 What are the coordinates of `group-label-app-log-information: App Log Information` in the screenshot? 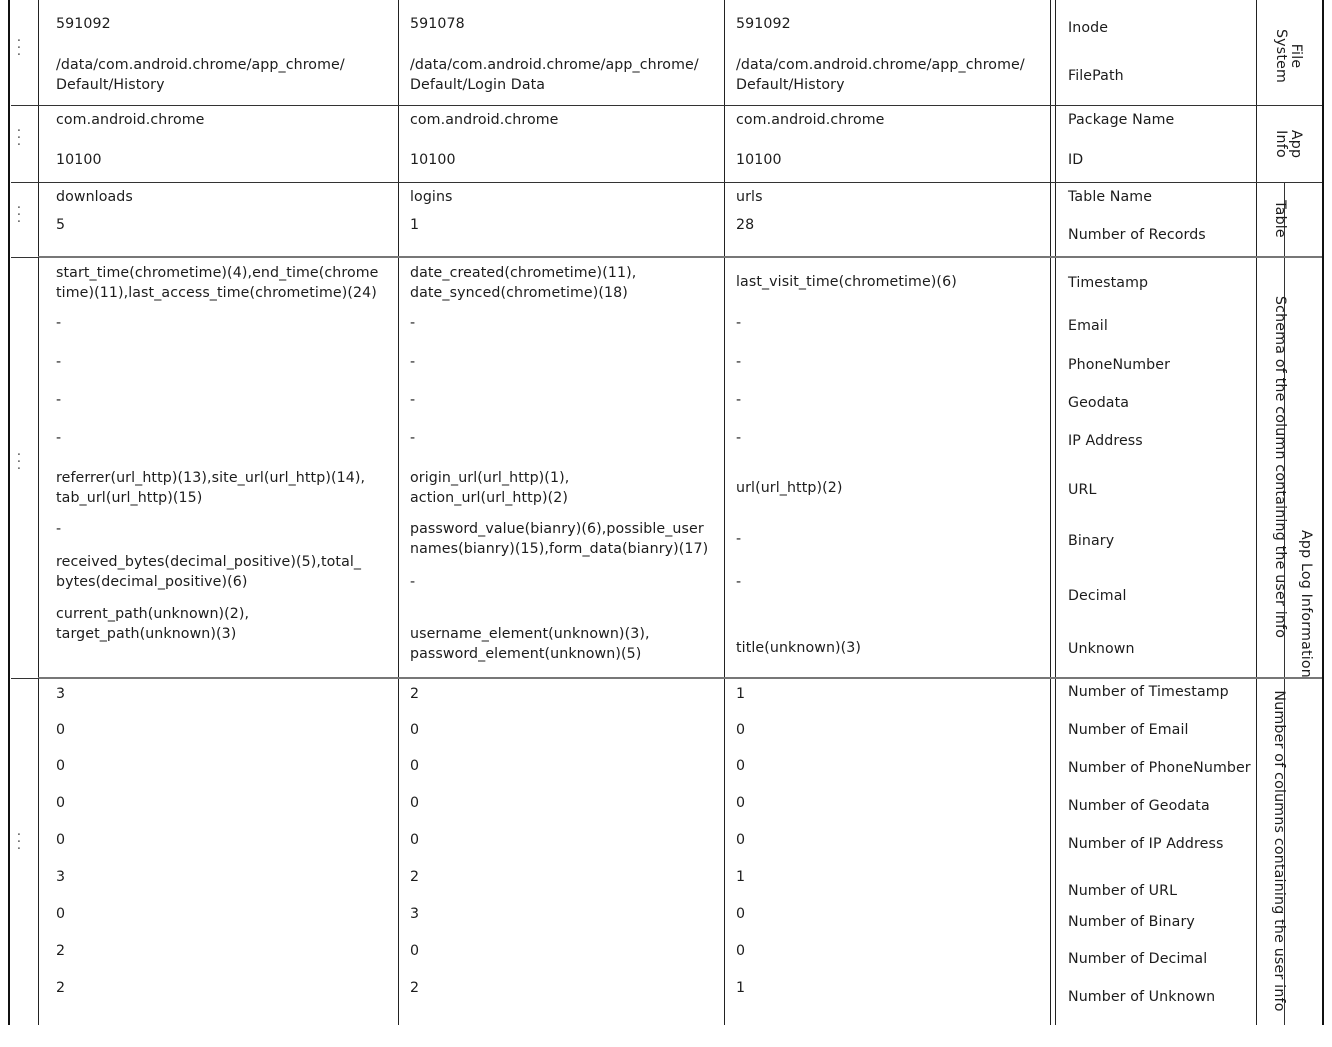 It's located at (1306, 603).